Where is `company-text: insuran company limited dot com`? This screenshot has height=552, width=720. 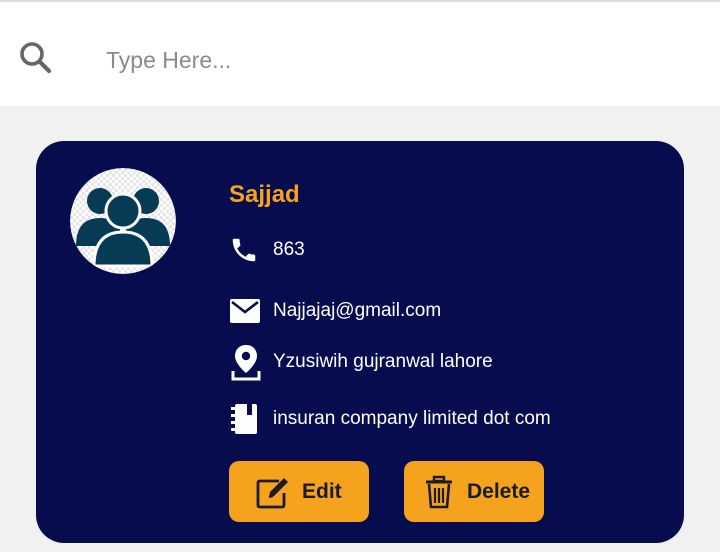
company-text: insuran company limited dot com is located at coordinates (412, 418).